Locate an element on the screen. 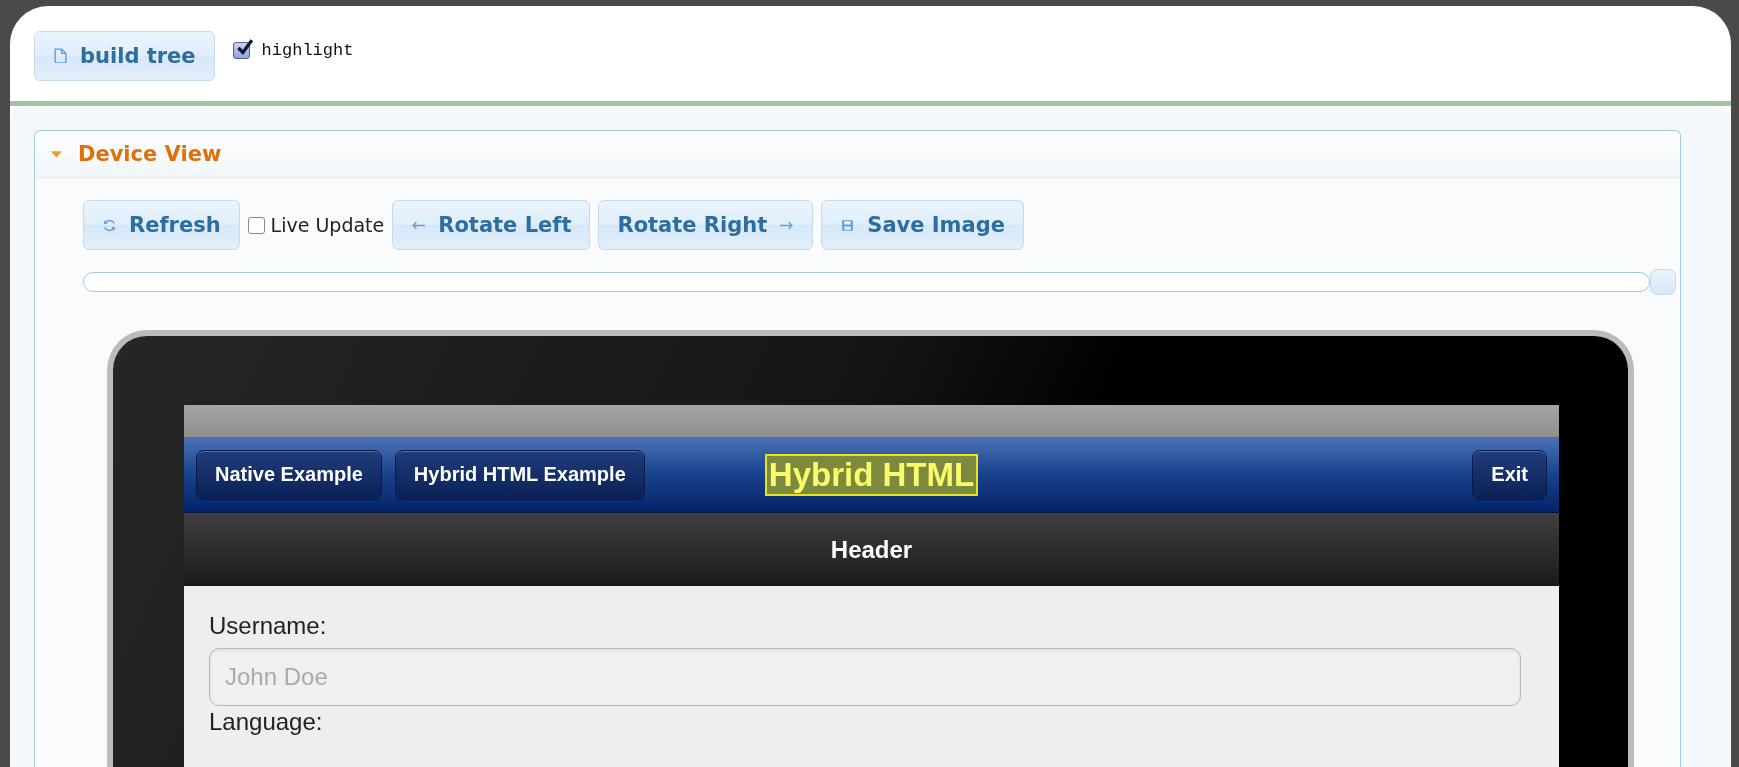  nav-button: Hybrid HTML Example is located at coordinates (519, 474).